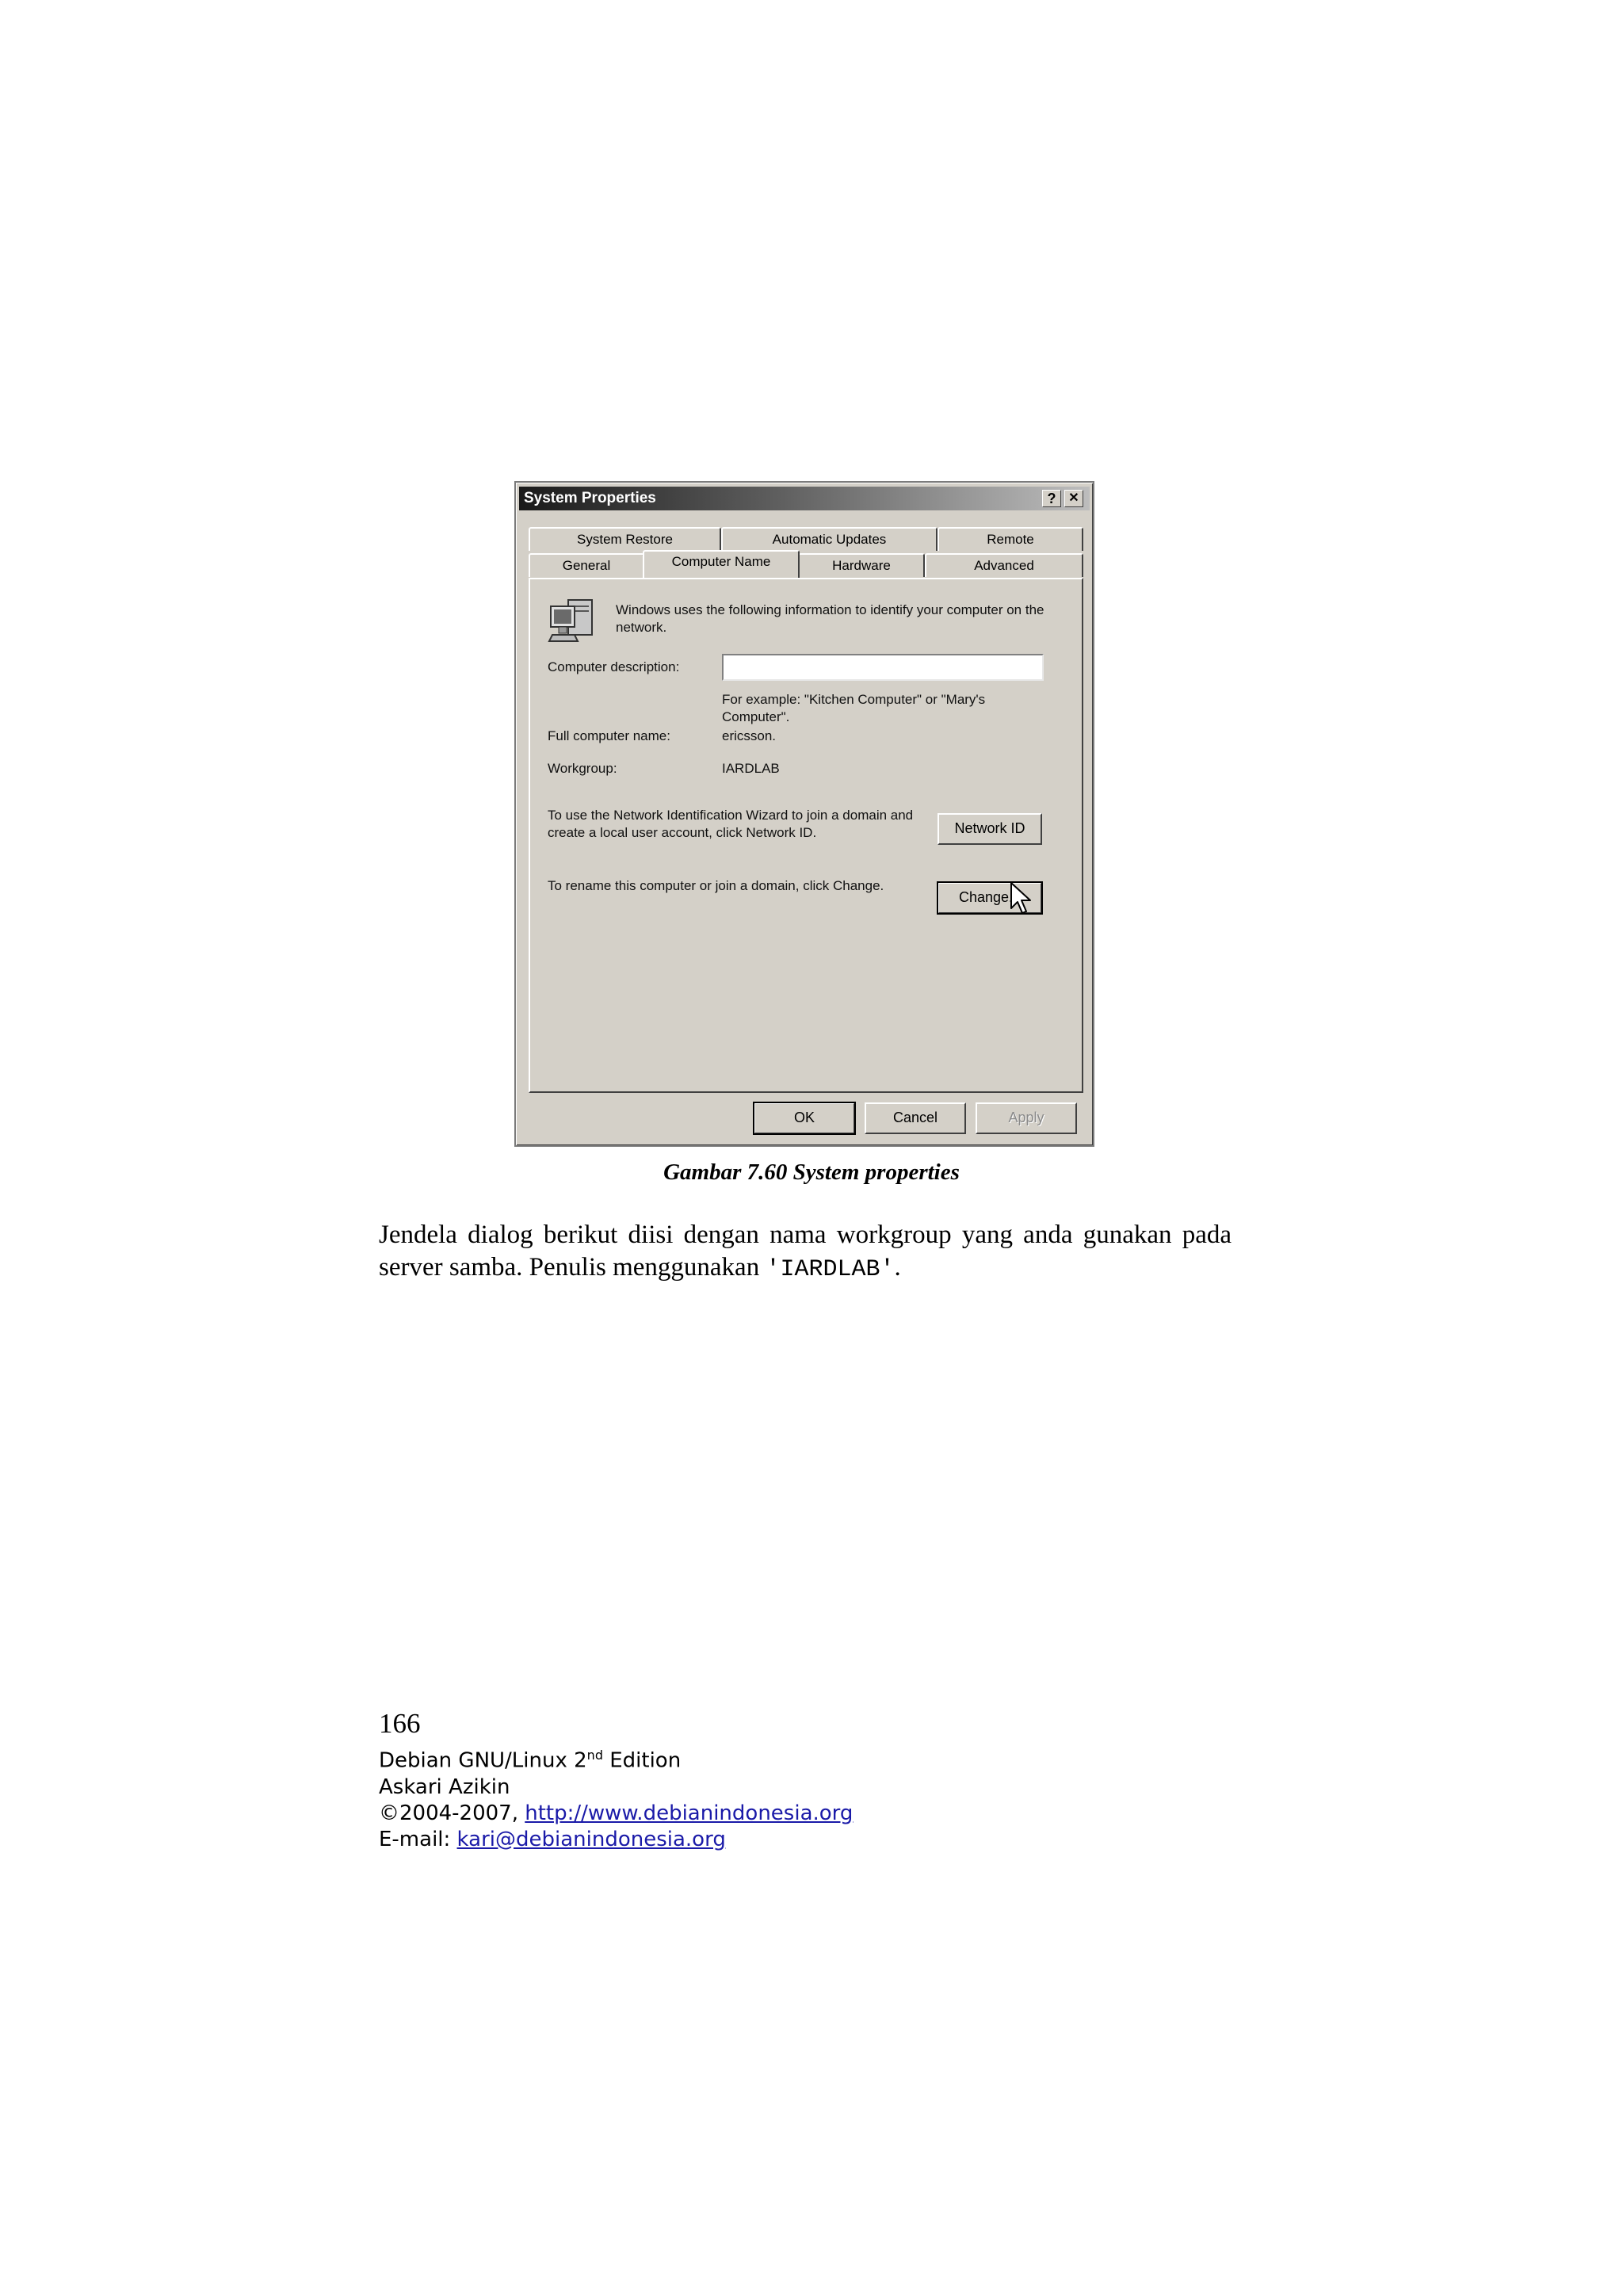 This screenshot has width=1623, height=2296. What do you see at coordinates (751, 768) in the screenshot?
I see `workgroup-value: IARDLAB` at bounding box center [751, 768].